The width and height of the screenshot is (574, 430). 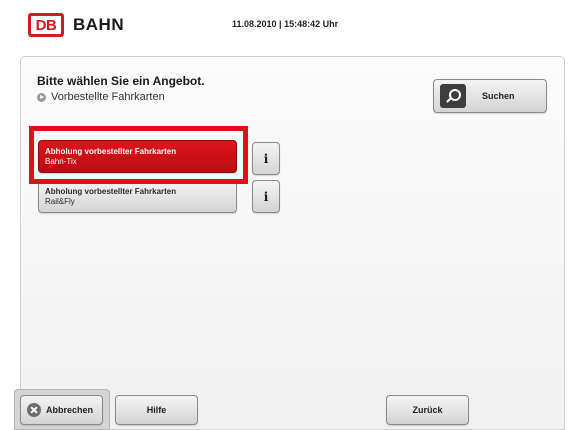 I want to click on search-button-label: Suchen, so click(x=498, y=96).